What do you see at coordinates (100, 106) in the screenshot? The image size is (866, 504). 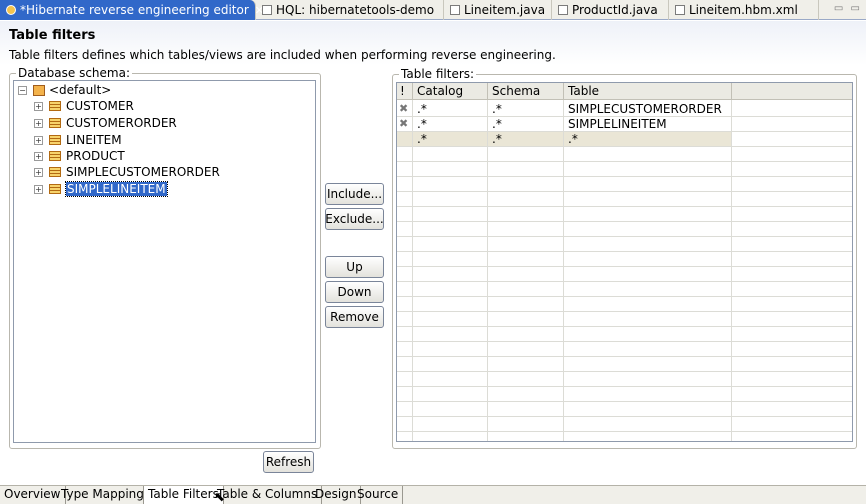 I see `tree-item-label: CUSTOMER` at bounding box center [100, 106].